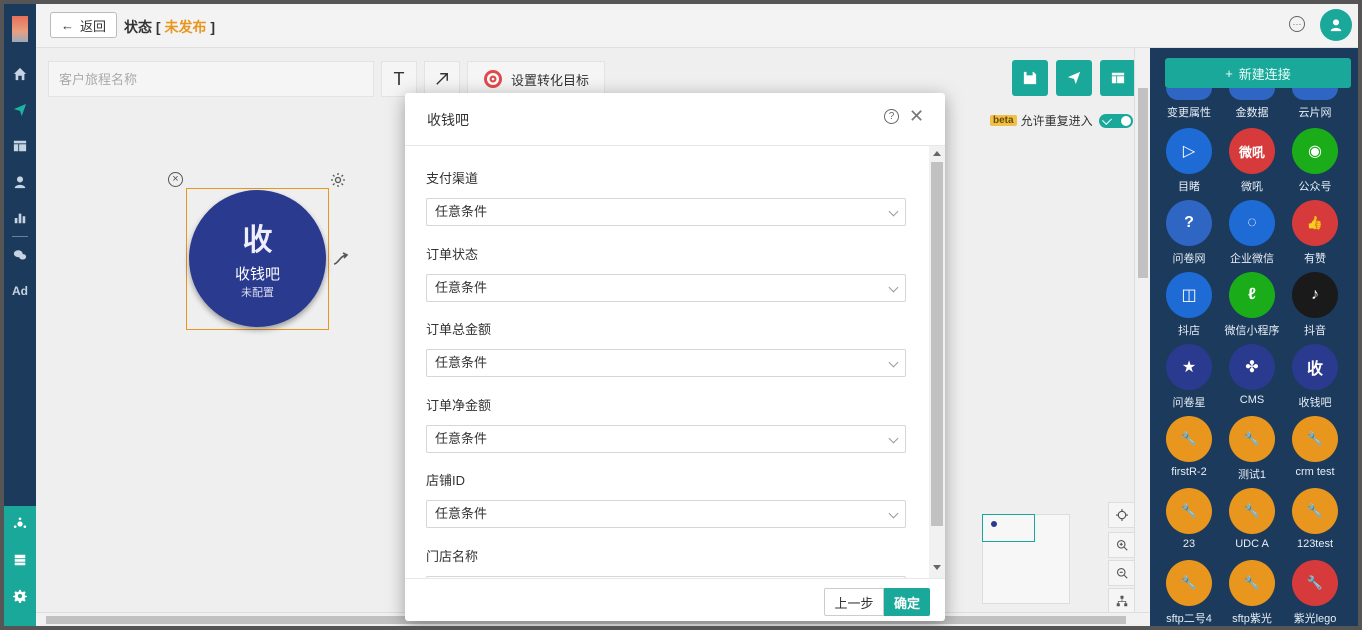 The height and width of the screenshot is (630, 1362). I want to click on palette-item: 云片网, so click(1315, 104).